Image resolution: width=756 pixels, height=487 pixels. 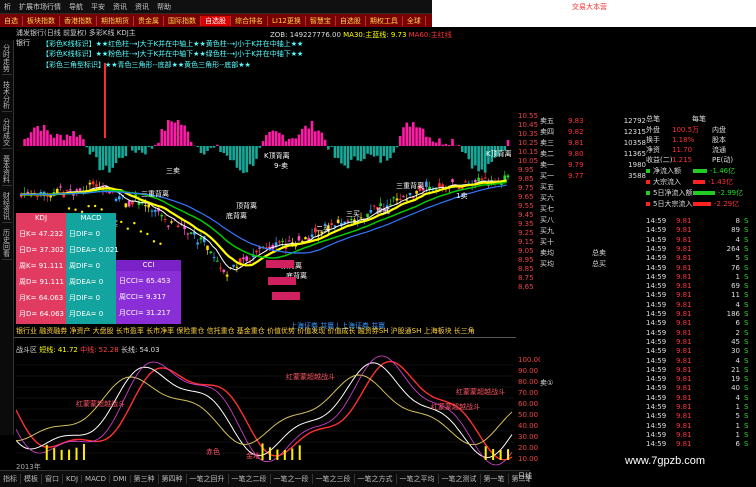 What do you see at coordinates (376, 479) in the screenshot?
I see `bottom-tab: 一笔之方式` at bounding box center [376, 479].